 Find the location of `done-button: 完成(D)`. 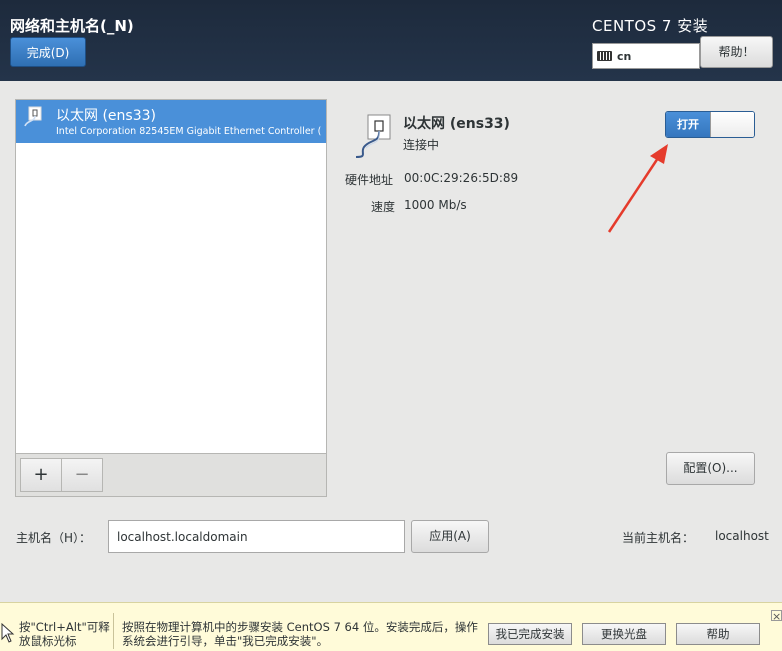

done-button: 完成(D) is located at coordinates (48, 52).